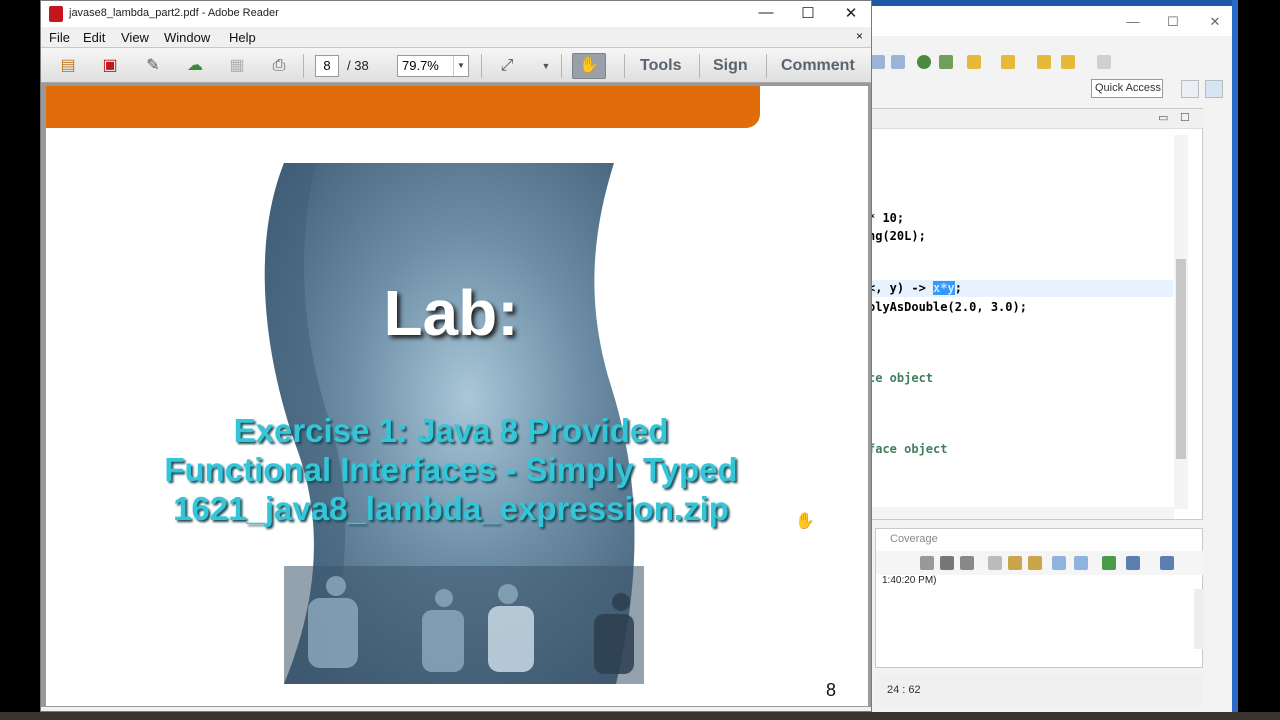 The image size is (1280, 720). What do you see at coordinates (1039, 598) in the screenshot?
I see `coverage-view: Coverage 1:40:20 PM)` at bounding box center [1039, 598].